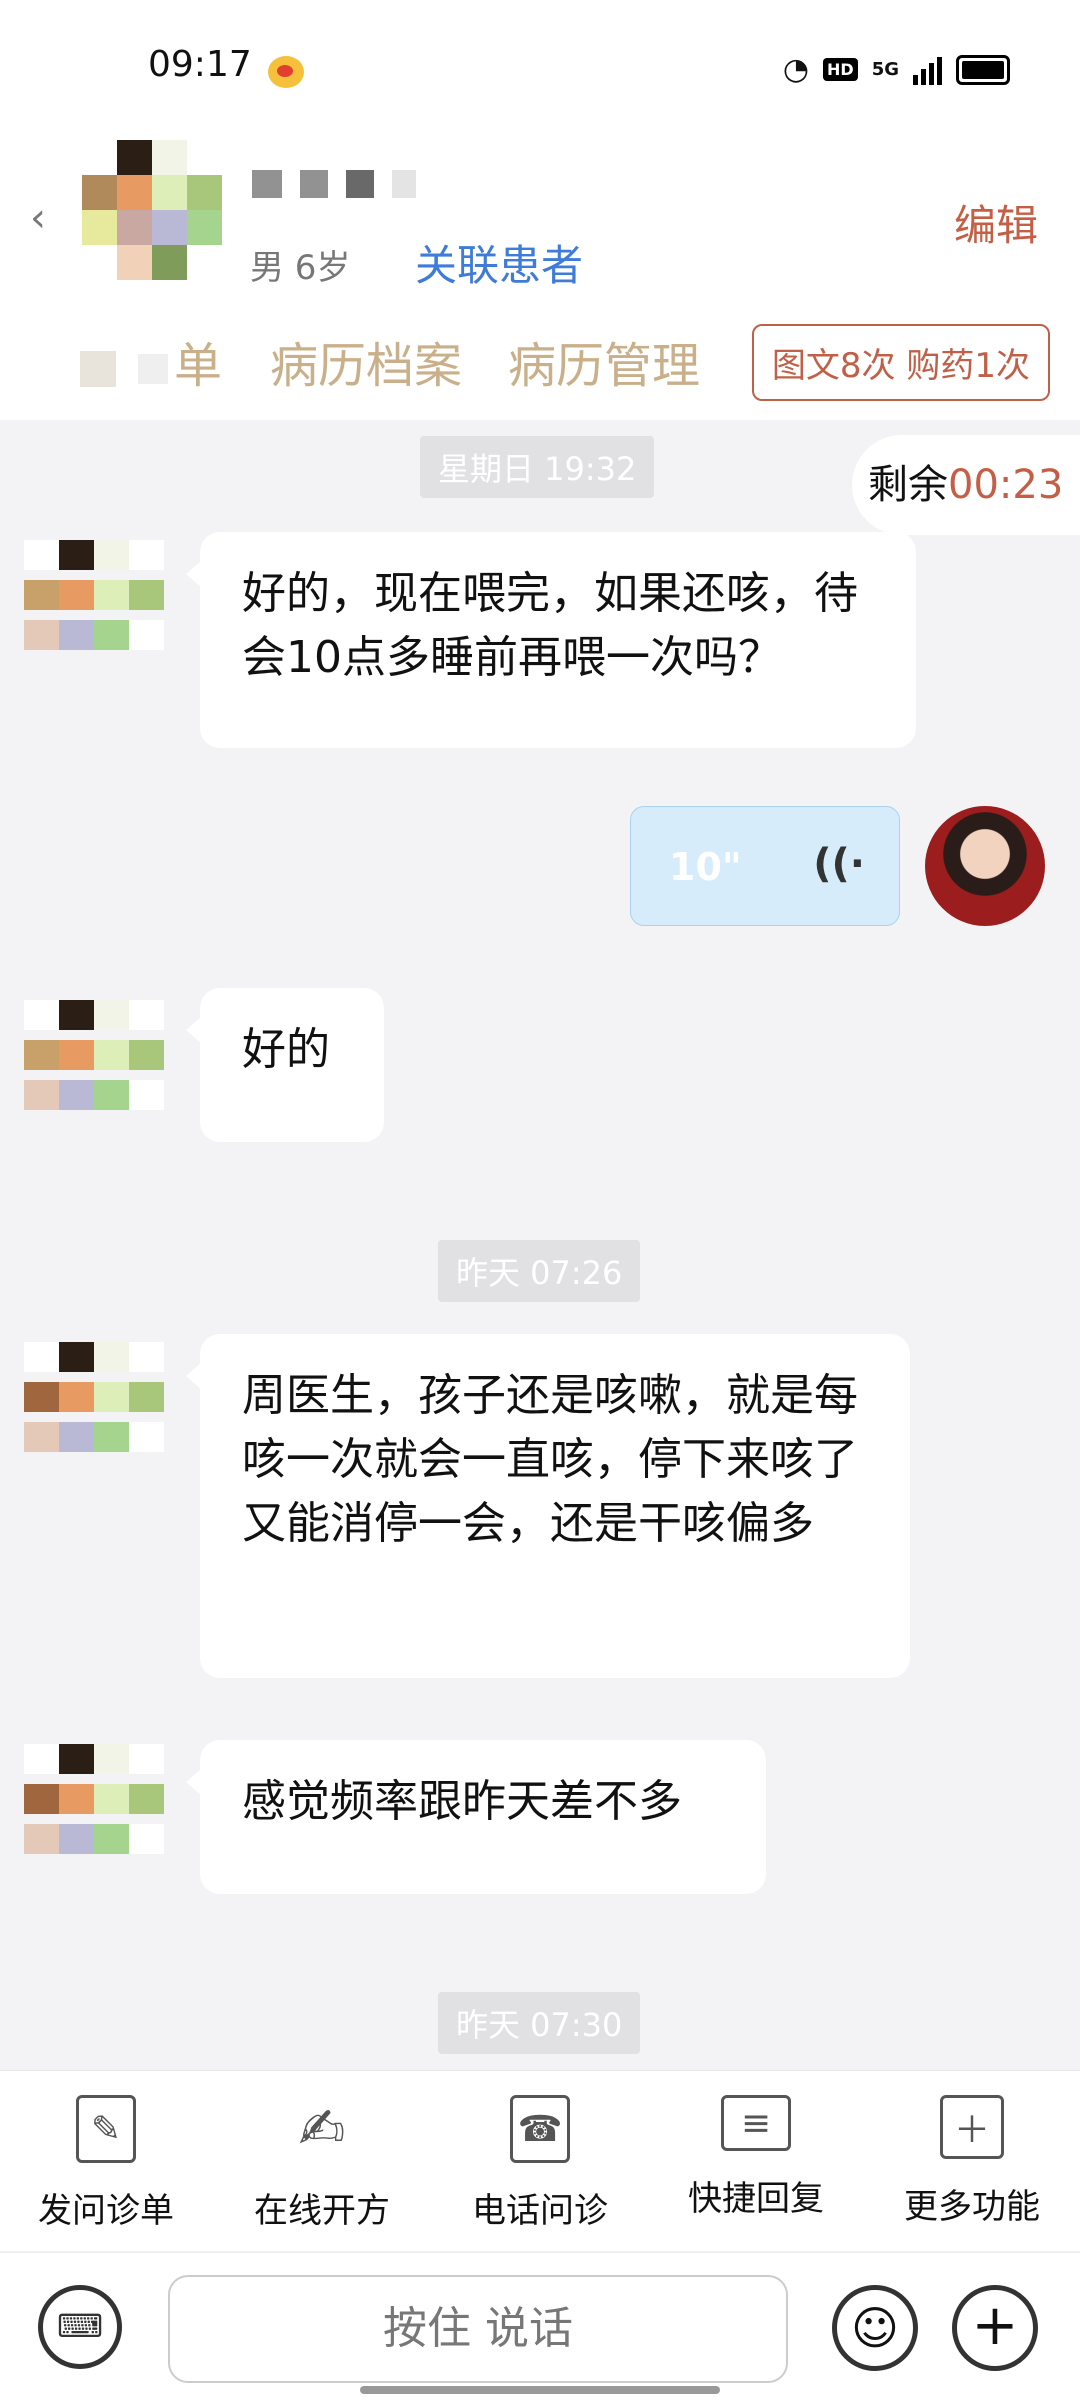 The height and width of the screenshot is (2401, 1080). What do you see at coordinates (875, 2328) in the screenshot?
I see `emoji-icon: ☺` at bounding box center [875, 2328].